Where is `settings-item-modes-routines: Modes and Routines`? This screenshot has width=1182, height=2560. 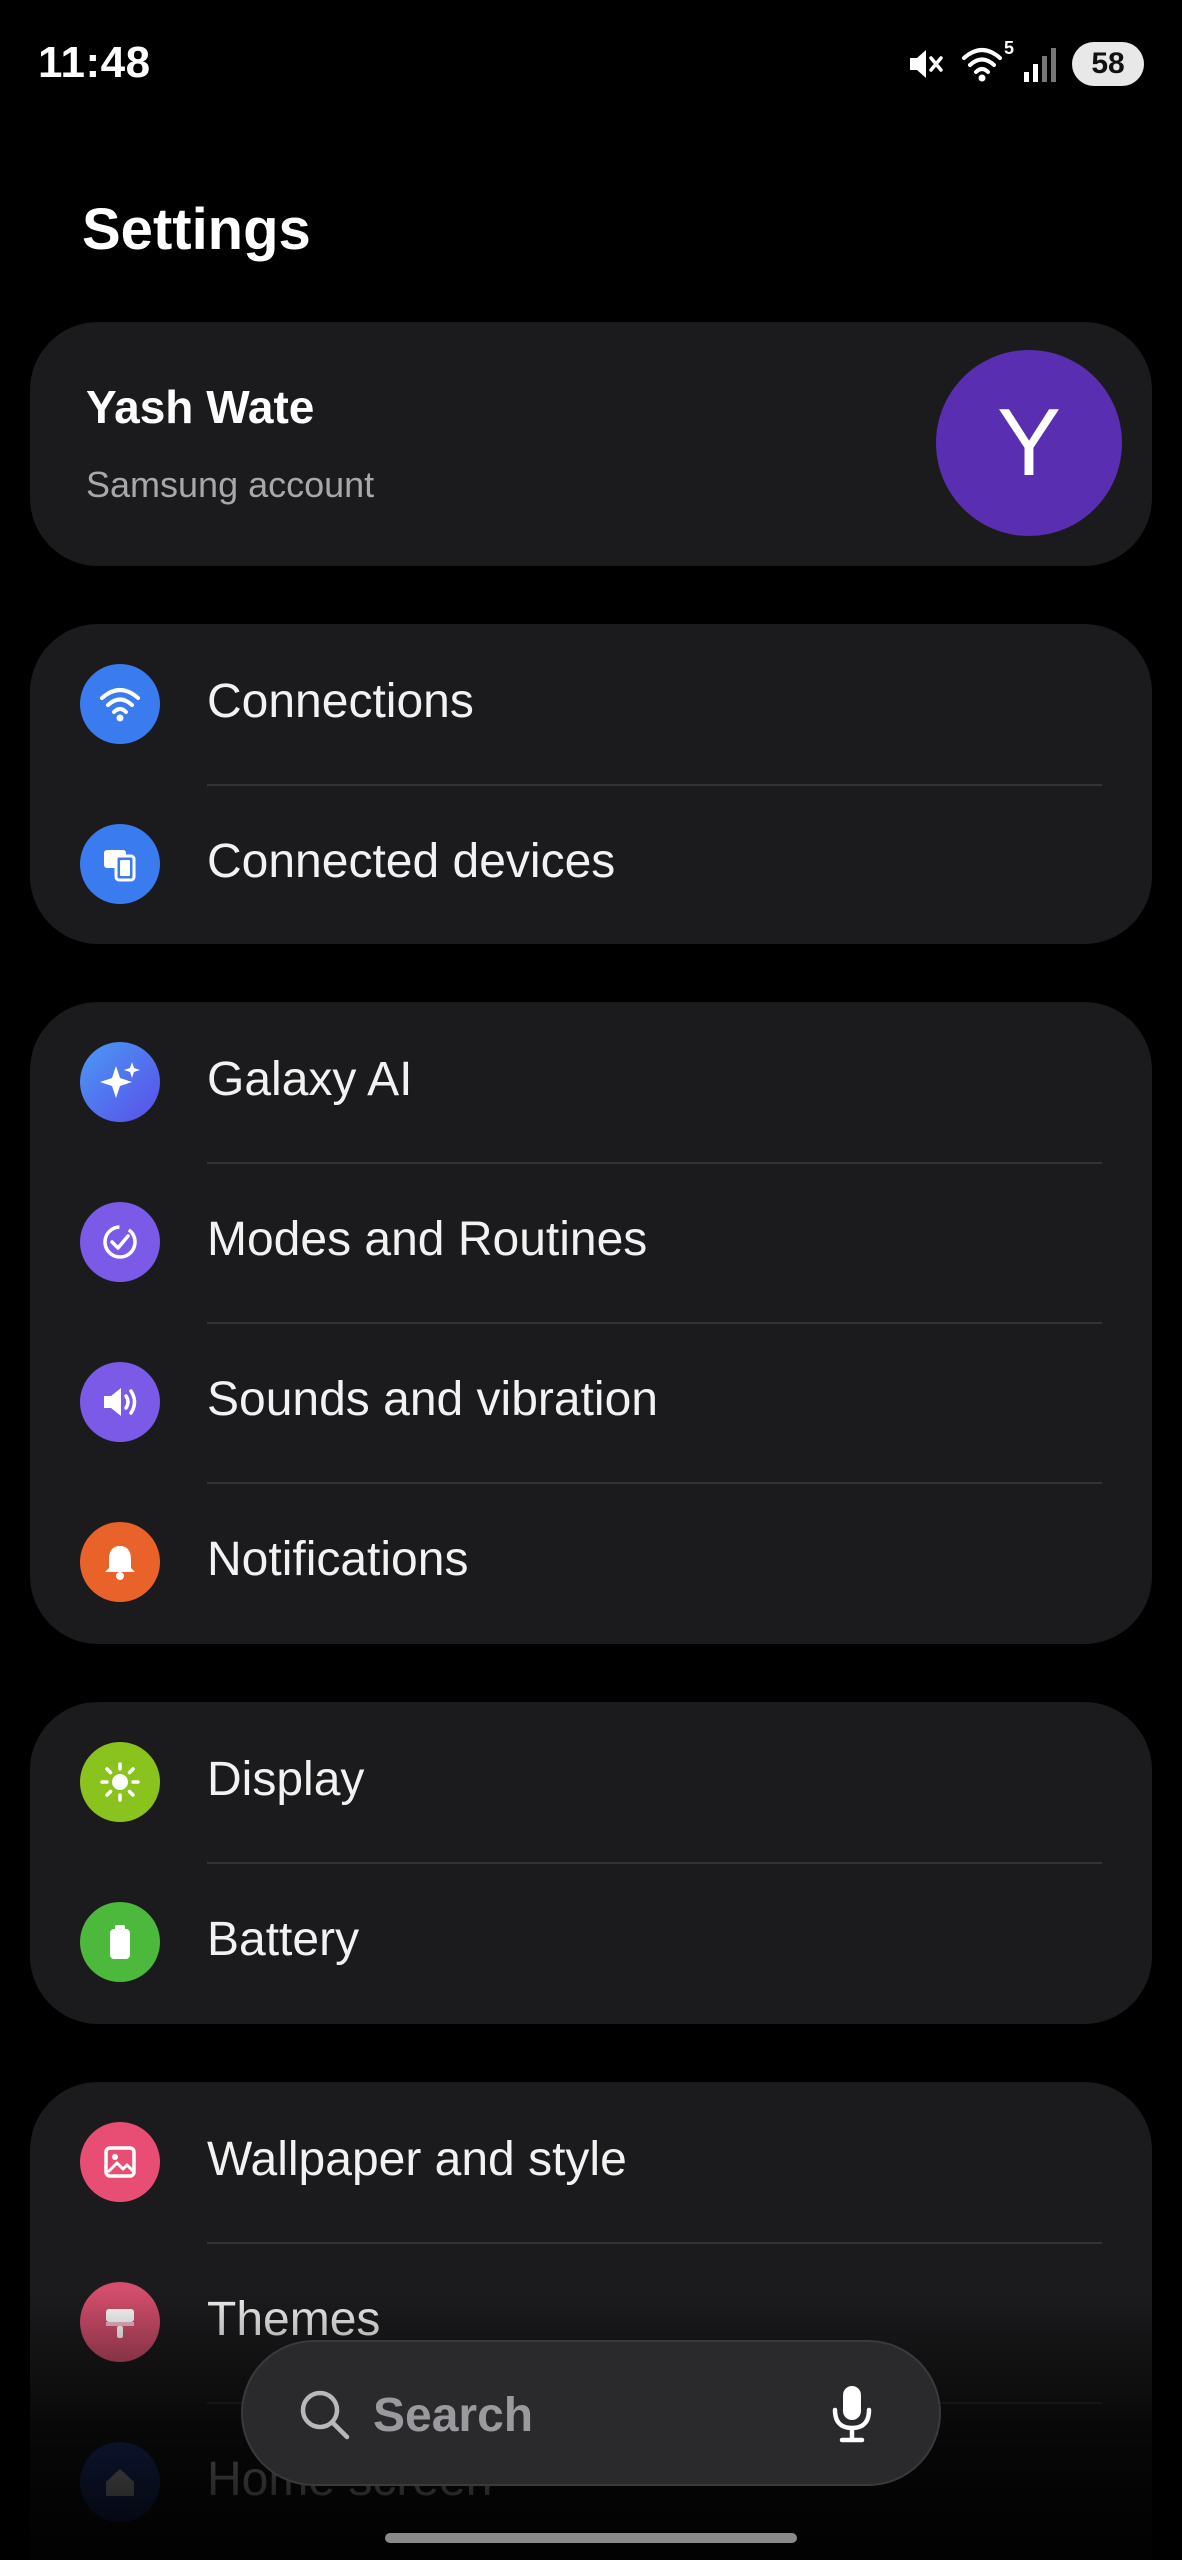 settings-item-modes-routines: Modes and Routines is located at coordinates (591, 1242).